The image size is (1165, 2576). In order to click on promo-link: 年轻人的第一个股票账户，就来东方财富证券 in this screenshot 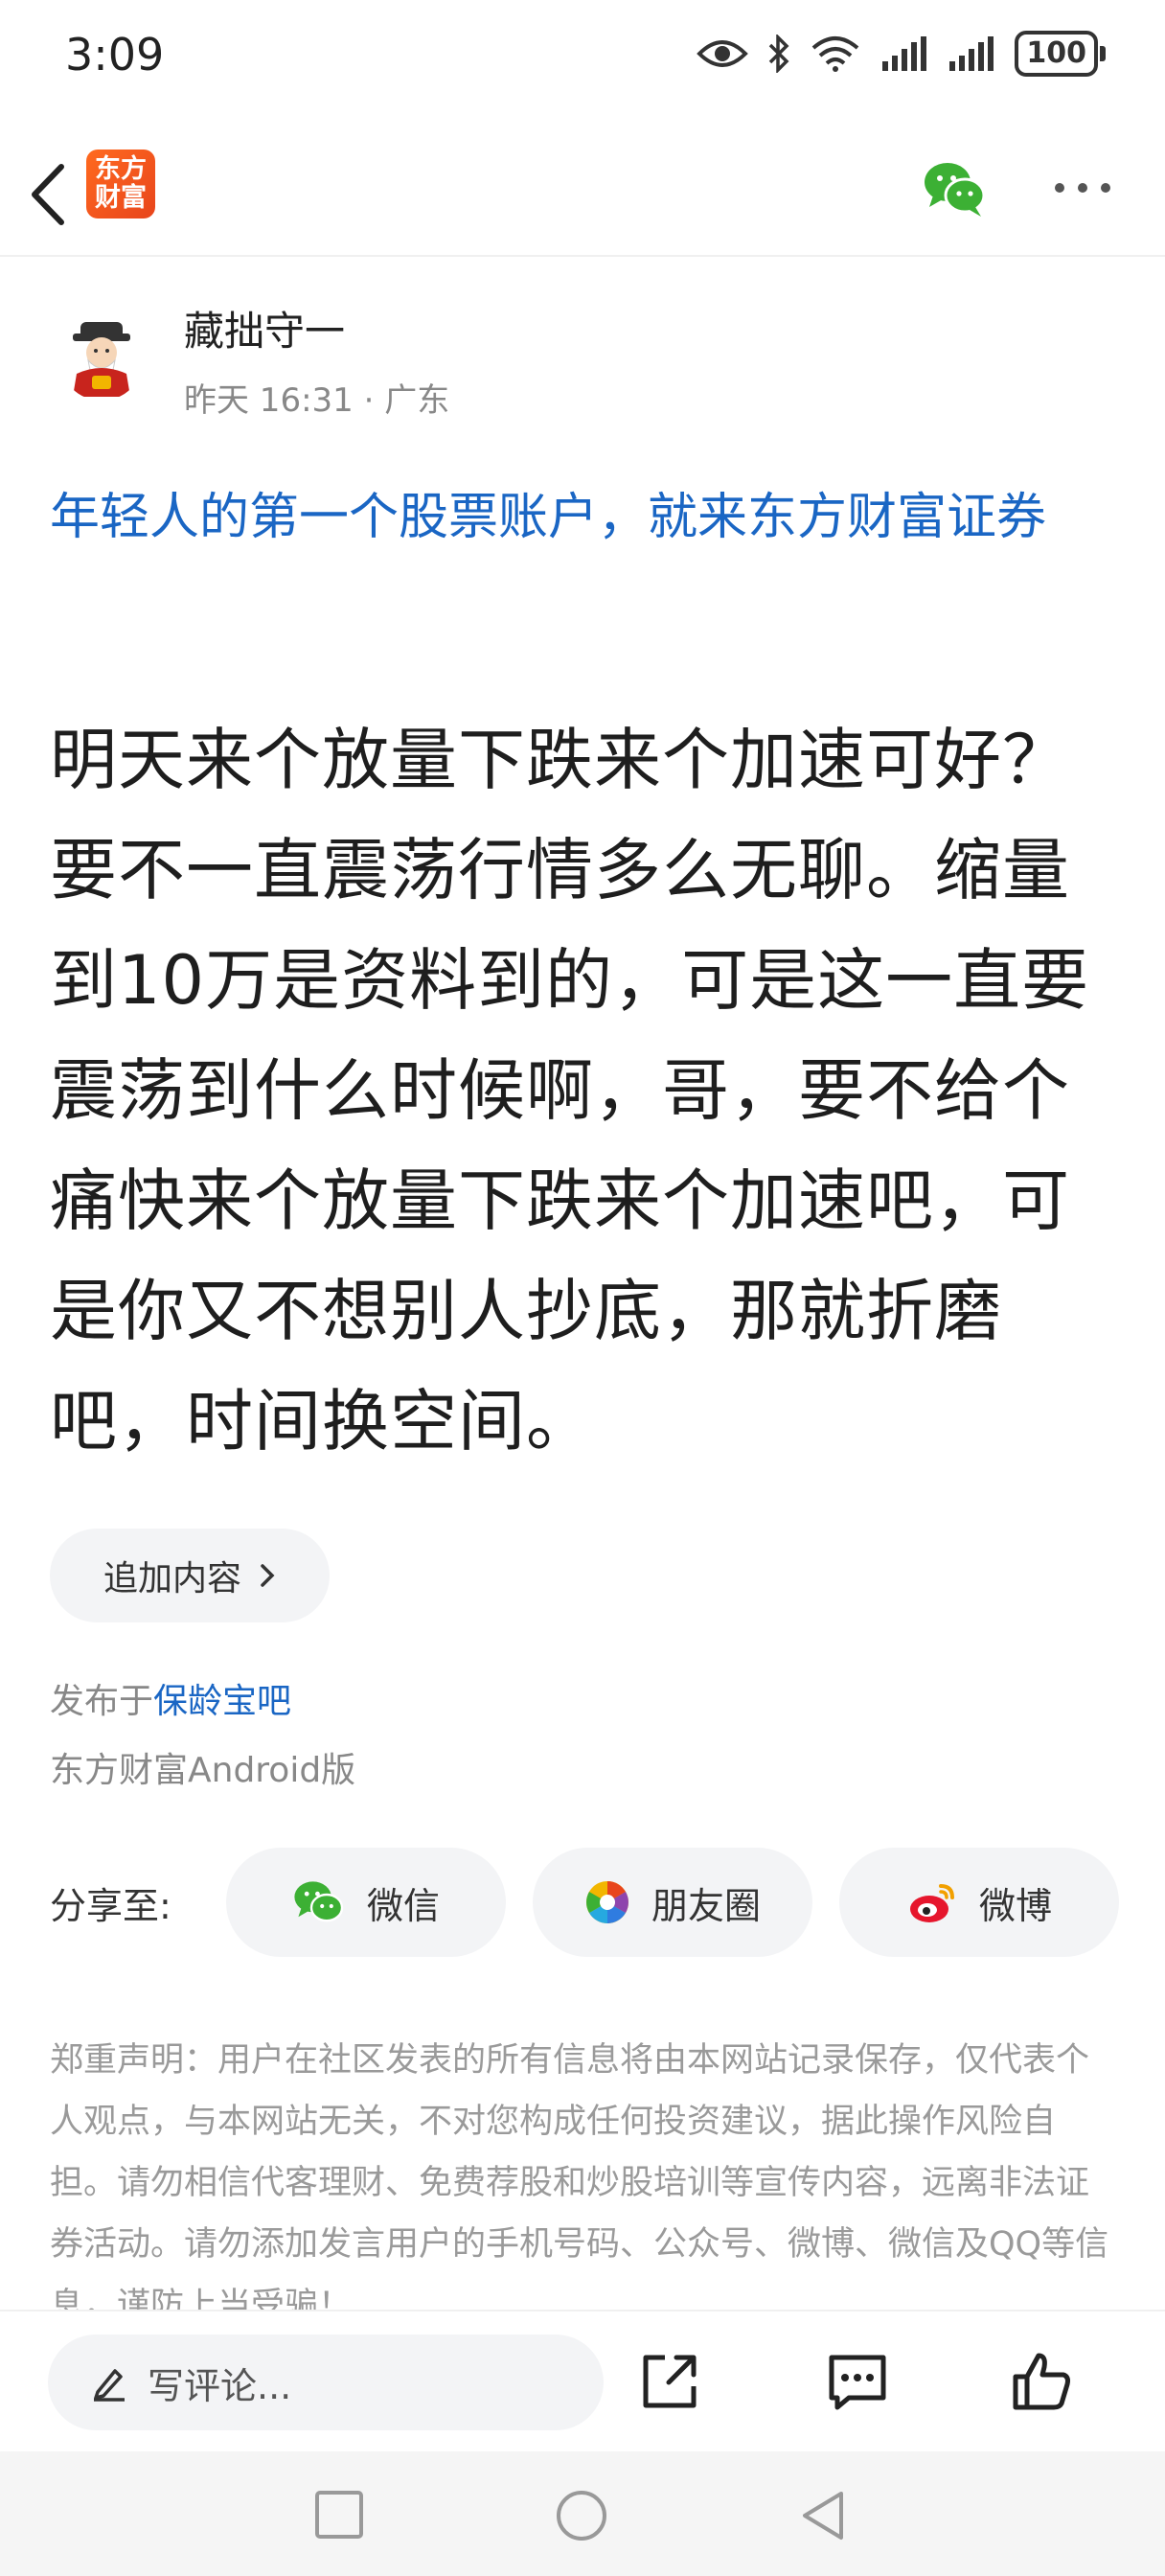, I will do `click(587, 517)`.